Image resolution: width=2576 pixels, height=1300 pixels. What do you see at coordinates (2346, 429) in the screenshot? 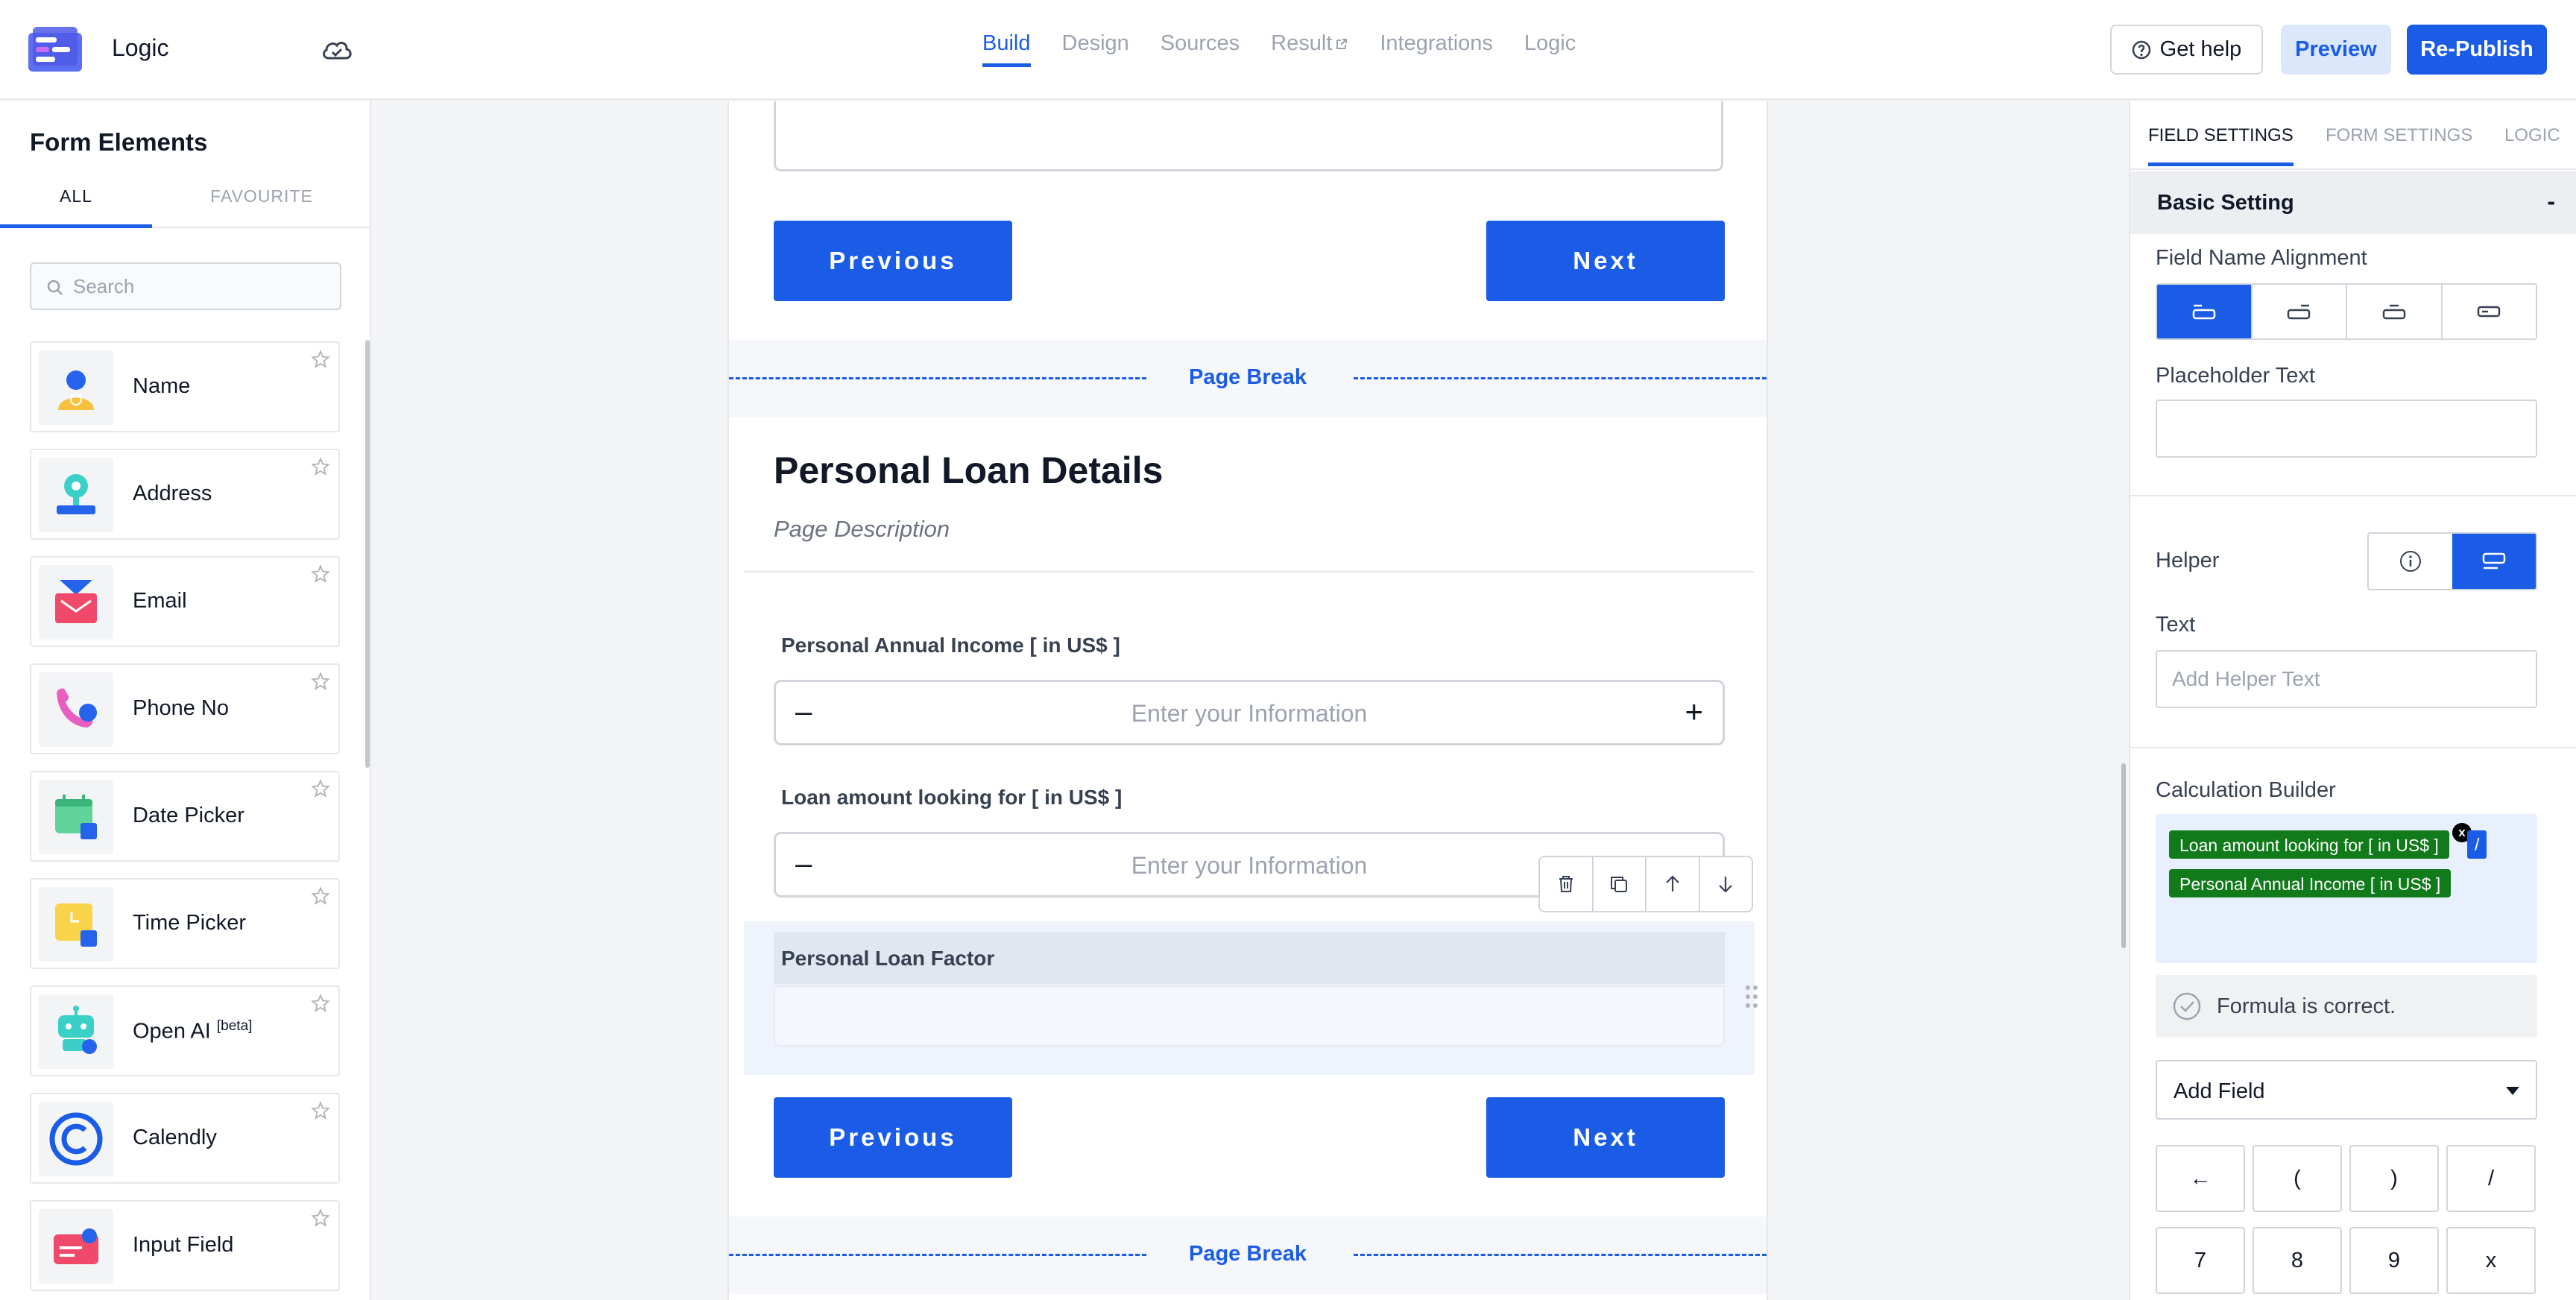
I see `placeholder-text-input` at bounding box center [2346, 429].